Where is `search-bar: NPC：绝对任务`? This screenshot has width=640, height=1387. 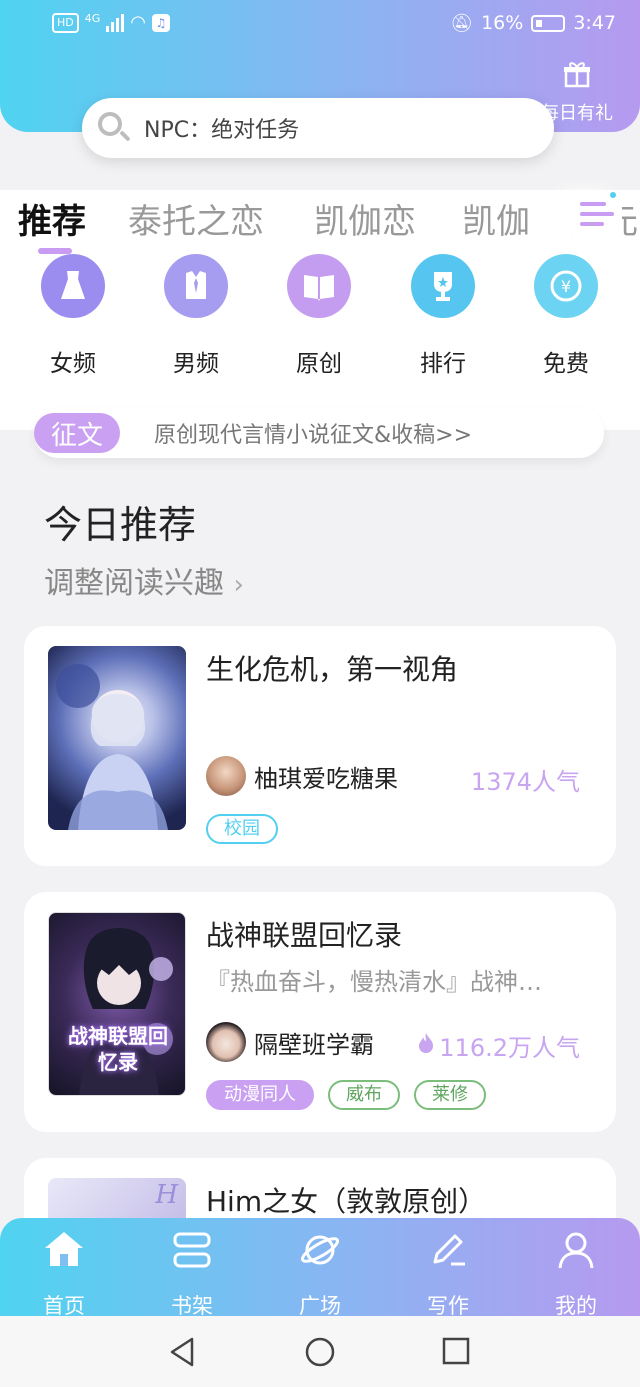
search-bar: NPC：绝对任务 is located at coordinates (318, 128).